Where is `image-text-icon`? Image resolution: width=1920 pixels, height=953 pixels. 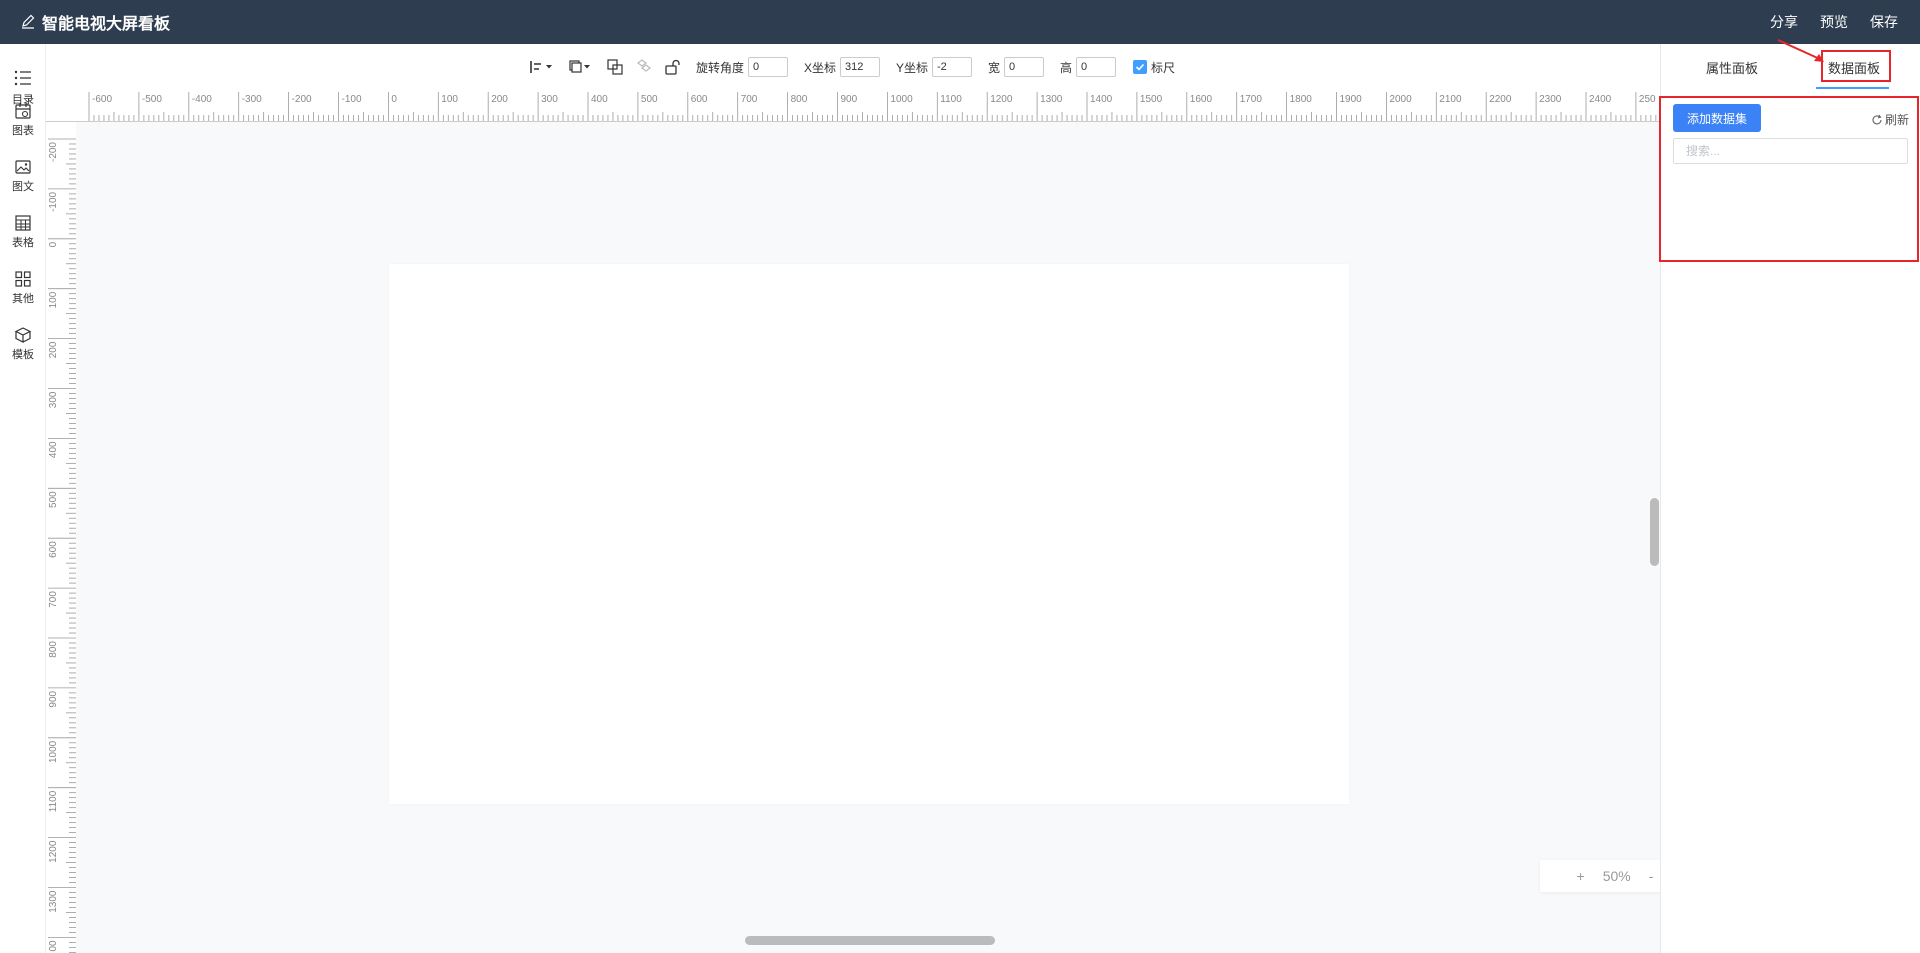 image-text-icon is located at coordinates (23, 167).